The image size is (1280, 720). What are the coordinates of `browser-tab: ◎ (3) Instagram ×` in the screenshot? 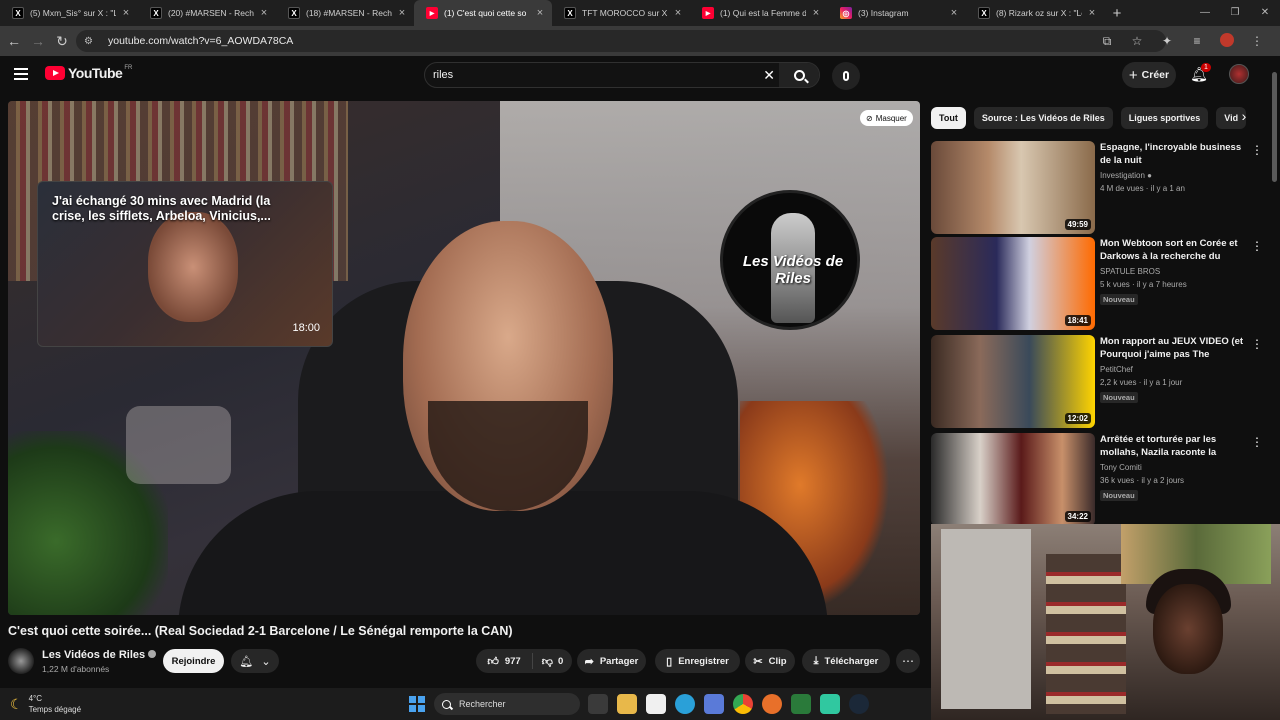 It's located at (897, 13).